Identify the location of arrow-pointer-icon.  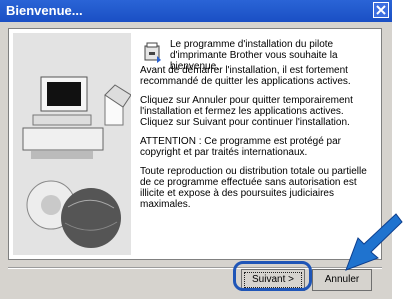
(374, 242).